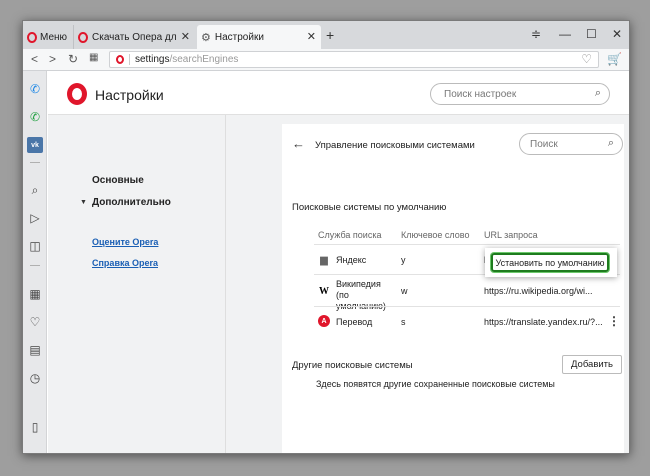 The image size is (650, 476). What do you see at coordinates (352, 365) in the screenshot?
I see `other-engines-title: Другие поисковые системы` at bounding box center [352, 365].